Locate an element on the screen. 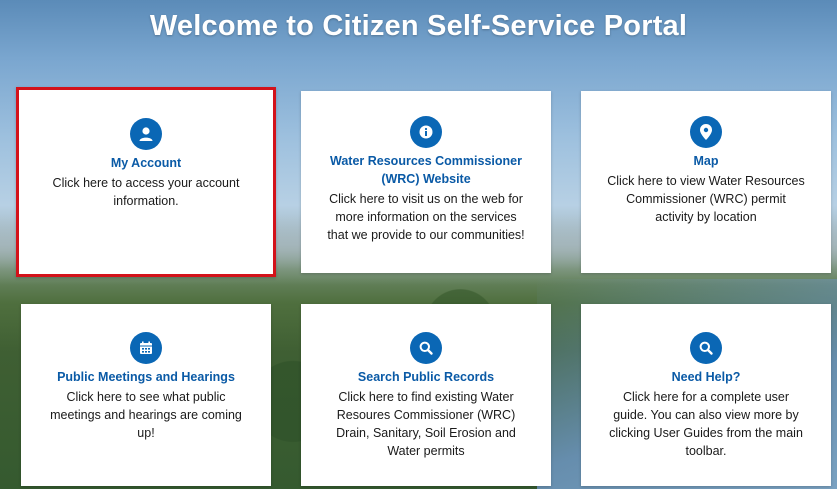 Image resolution: width=837 pixels, height=489 pixels. card-title: My Account is located at coordinates (146, 163).